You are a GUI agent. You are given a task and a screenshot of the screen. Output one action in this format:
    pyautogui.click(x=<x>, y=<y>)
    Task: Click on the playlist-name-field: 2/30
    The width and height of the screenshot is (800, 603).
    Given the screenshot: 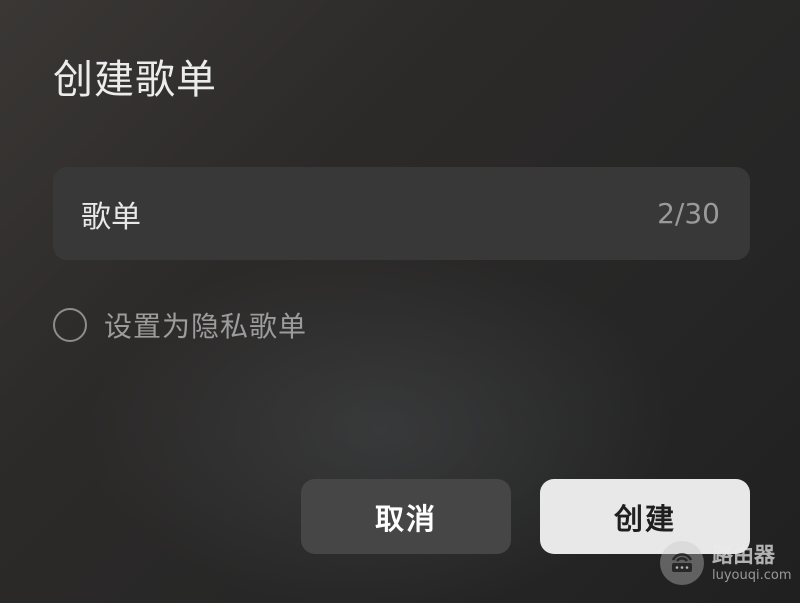 What is the action you would take?
    pyautogui.click(x=401, y=213)
    